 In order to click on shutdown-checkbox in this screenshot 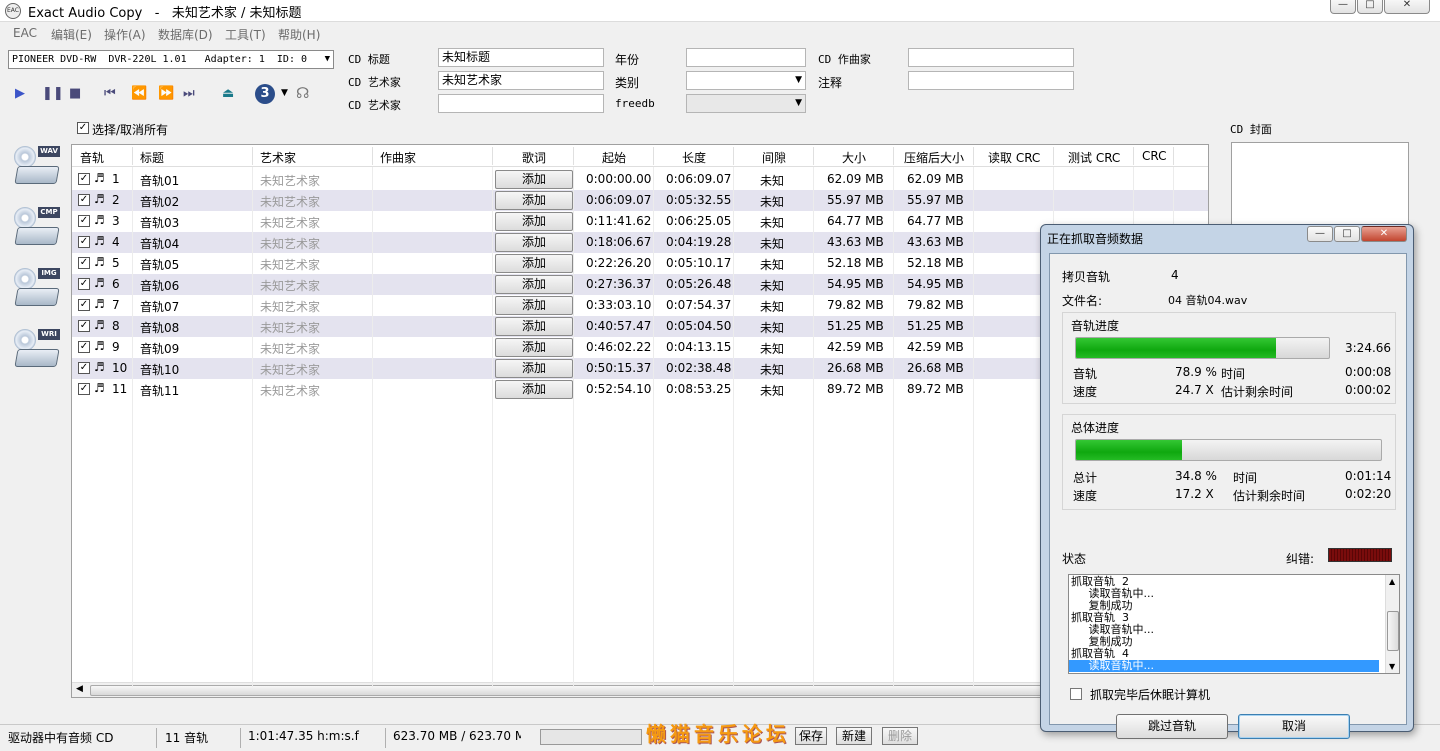, I will do `click(1076, 694)`.